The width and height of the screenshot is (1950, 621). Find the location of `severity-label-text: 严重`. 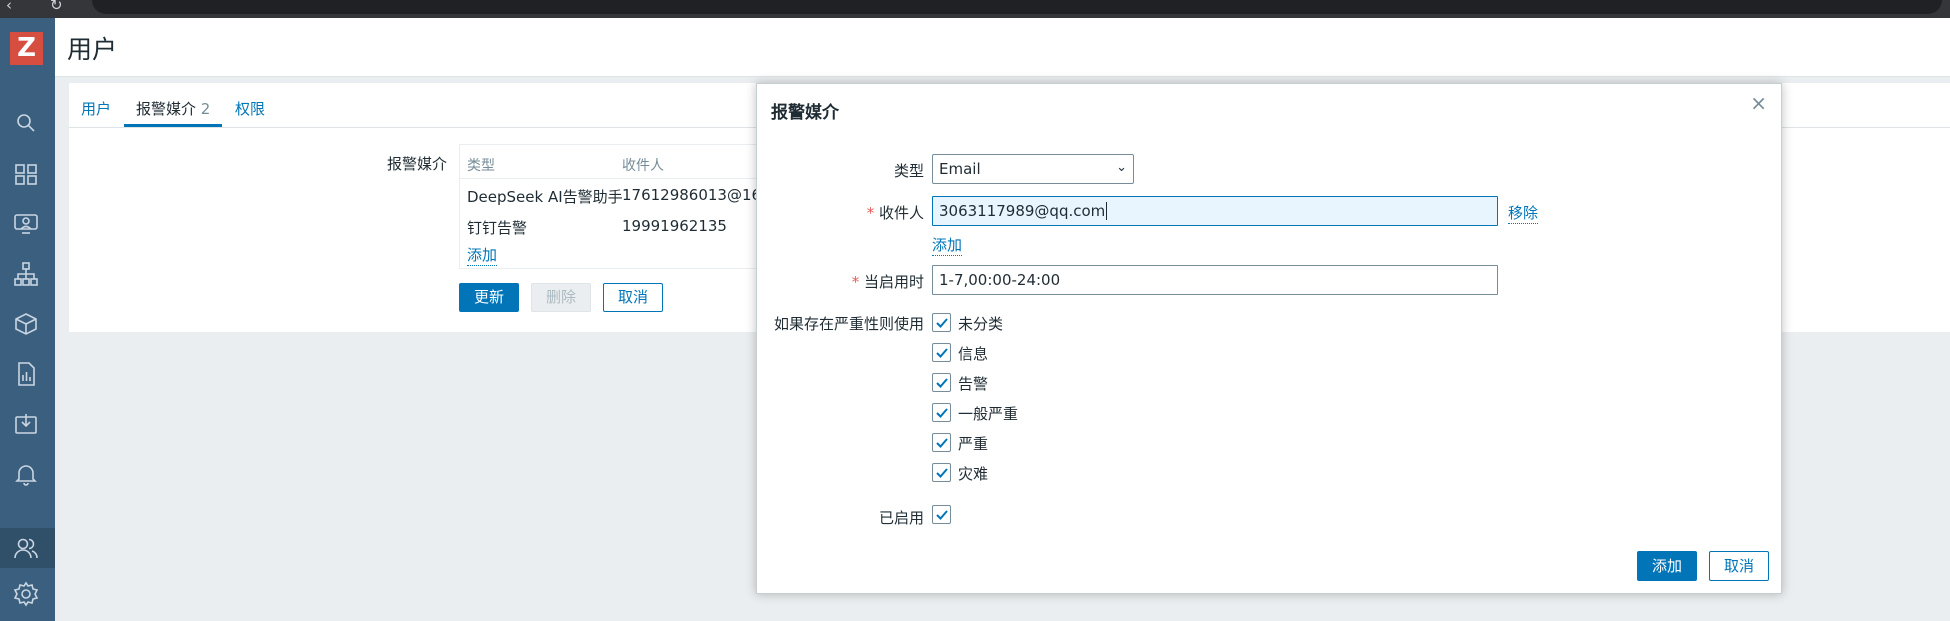

severity-label-text: 严重 is located at coordinates (973, 444).